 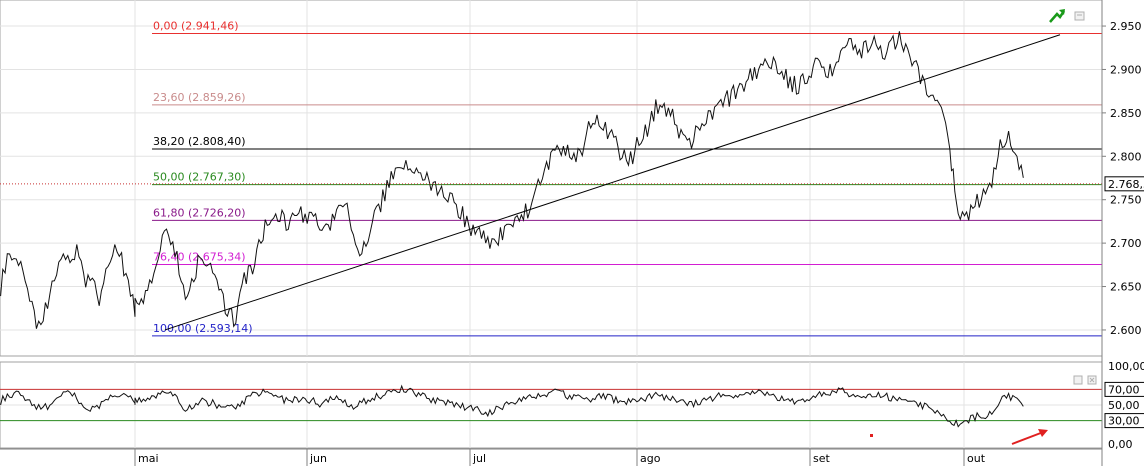 What do you see at coordinates (479, 458) in the screenshot?
I see `x-tick-label: jul` at bounding box center [479, 458].